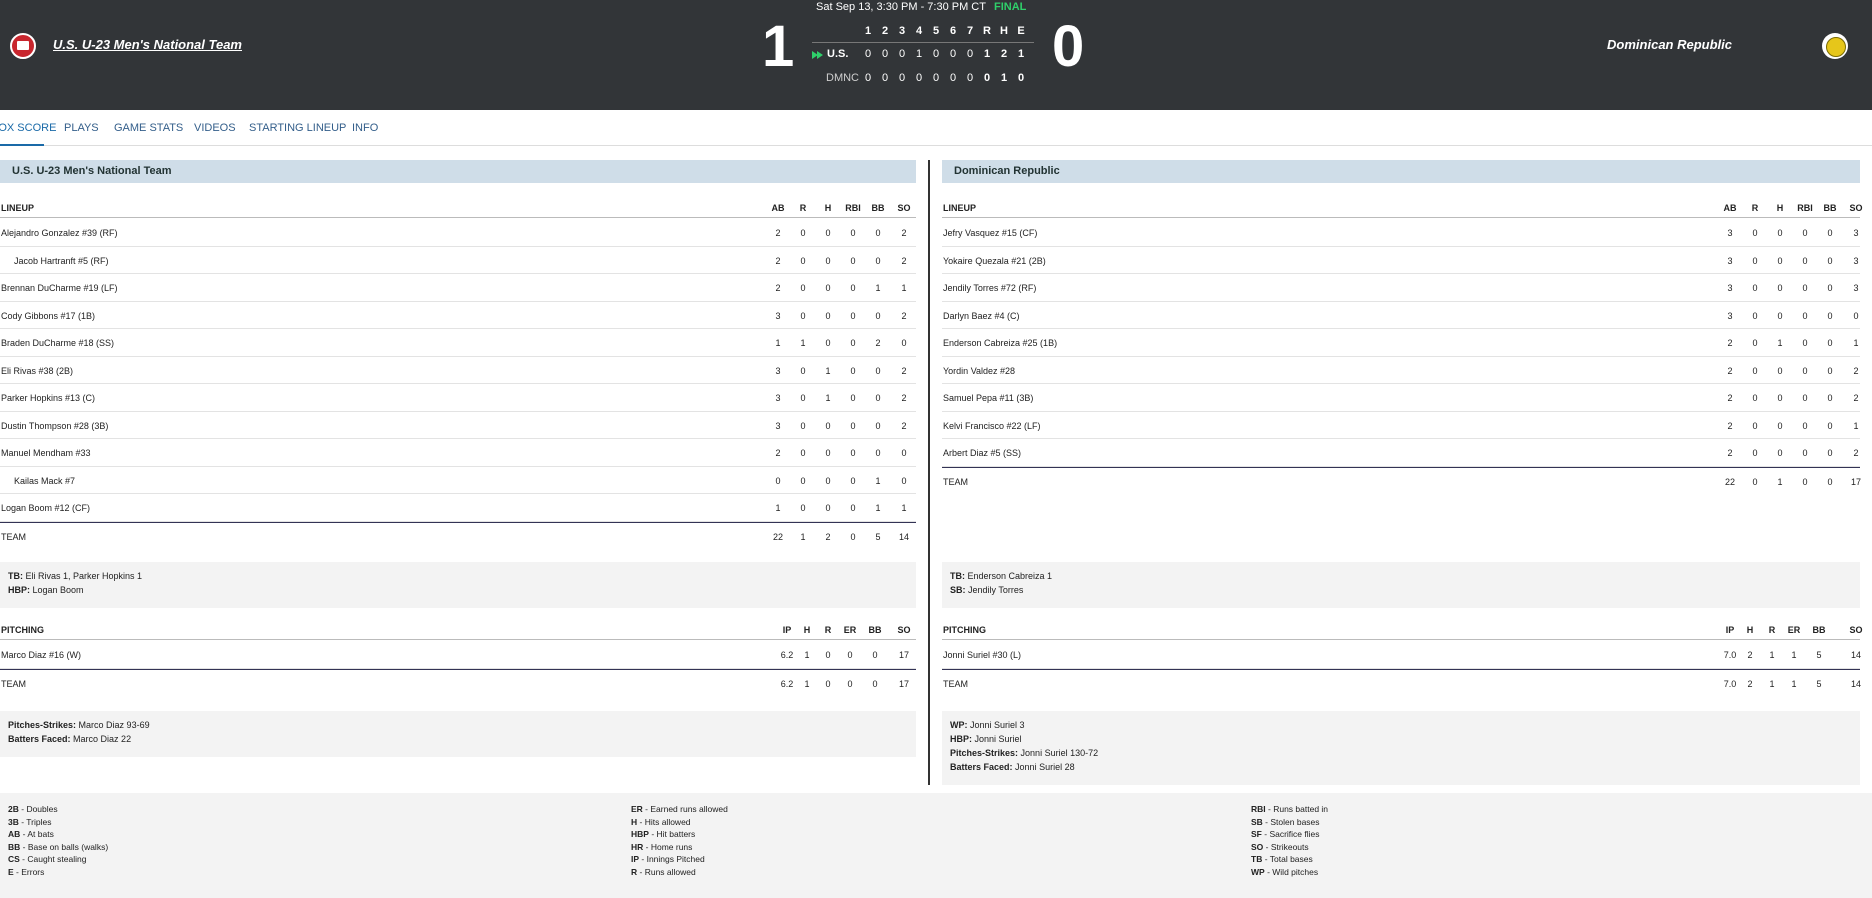 This screenshot has width=1872, height=898. Describe the element at coordinates (998, 739) in the screenshot. I see `note-text: Jonni Suriel` at that location.